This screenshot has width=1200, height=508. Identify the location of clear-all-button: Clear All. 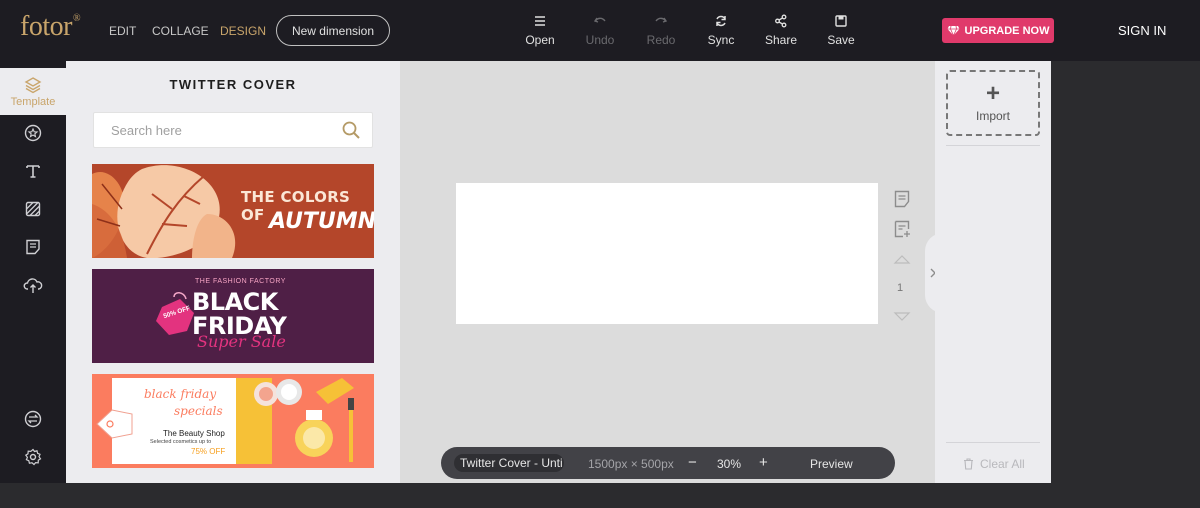
(994, 464).